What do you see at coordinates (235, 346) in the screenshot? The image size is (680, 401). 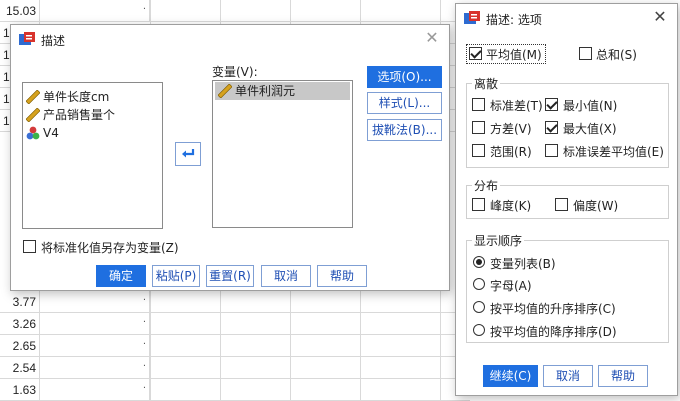 I see `table-row: 2.65 .` at bounding box center [235, 346].